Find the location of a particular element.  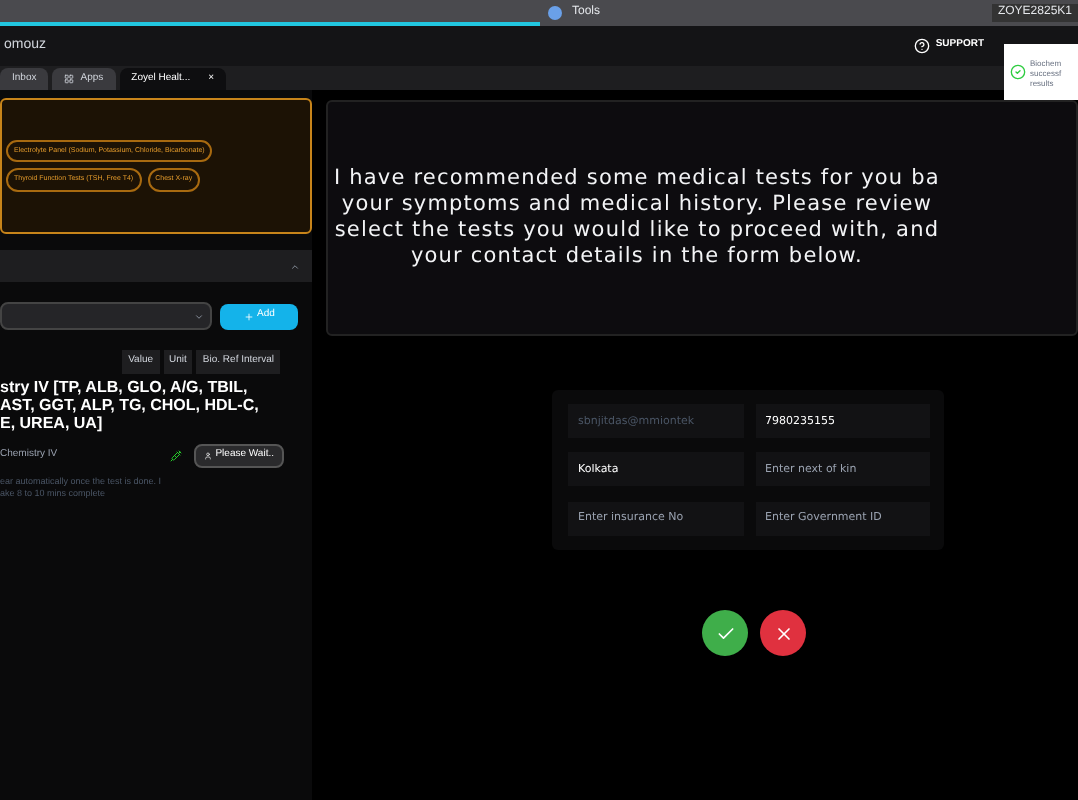

confirm-button is located at coordinates (725, 633).